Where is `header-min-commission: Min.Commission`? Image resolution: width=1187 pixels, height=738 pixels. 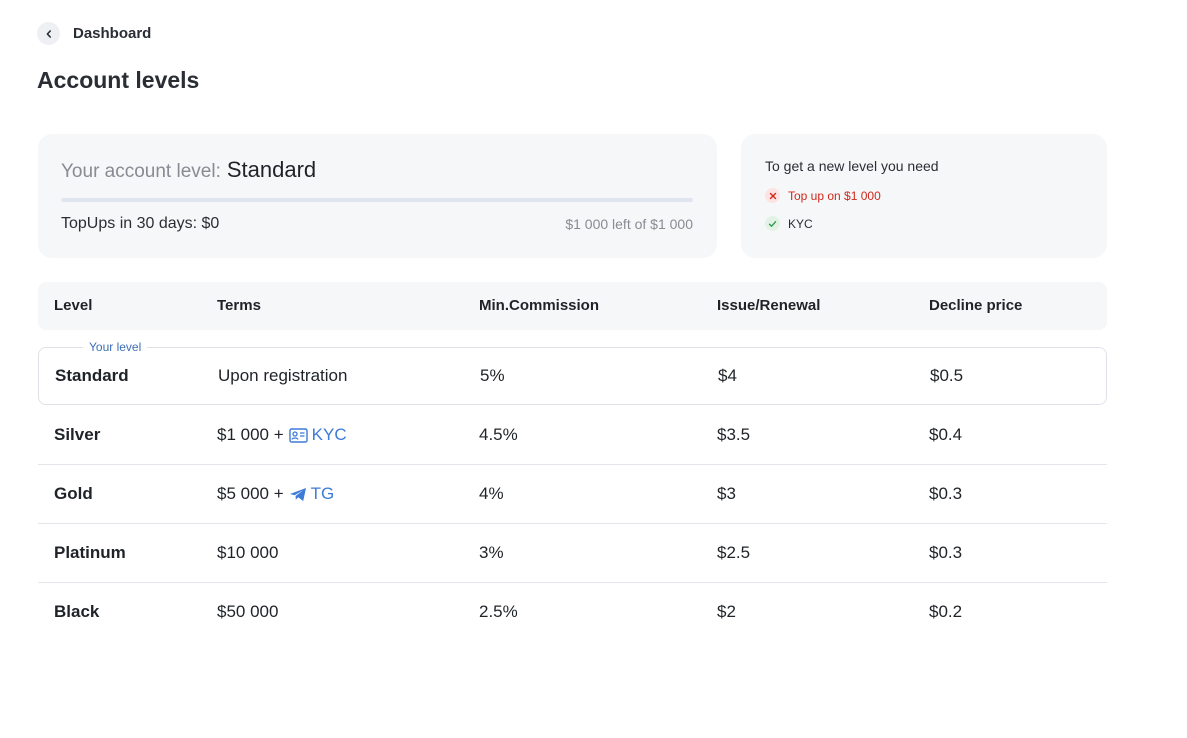
header-min-commission: Min.Commission is located at coordinates (539, 305).